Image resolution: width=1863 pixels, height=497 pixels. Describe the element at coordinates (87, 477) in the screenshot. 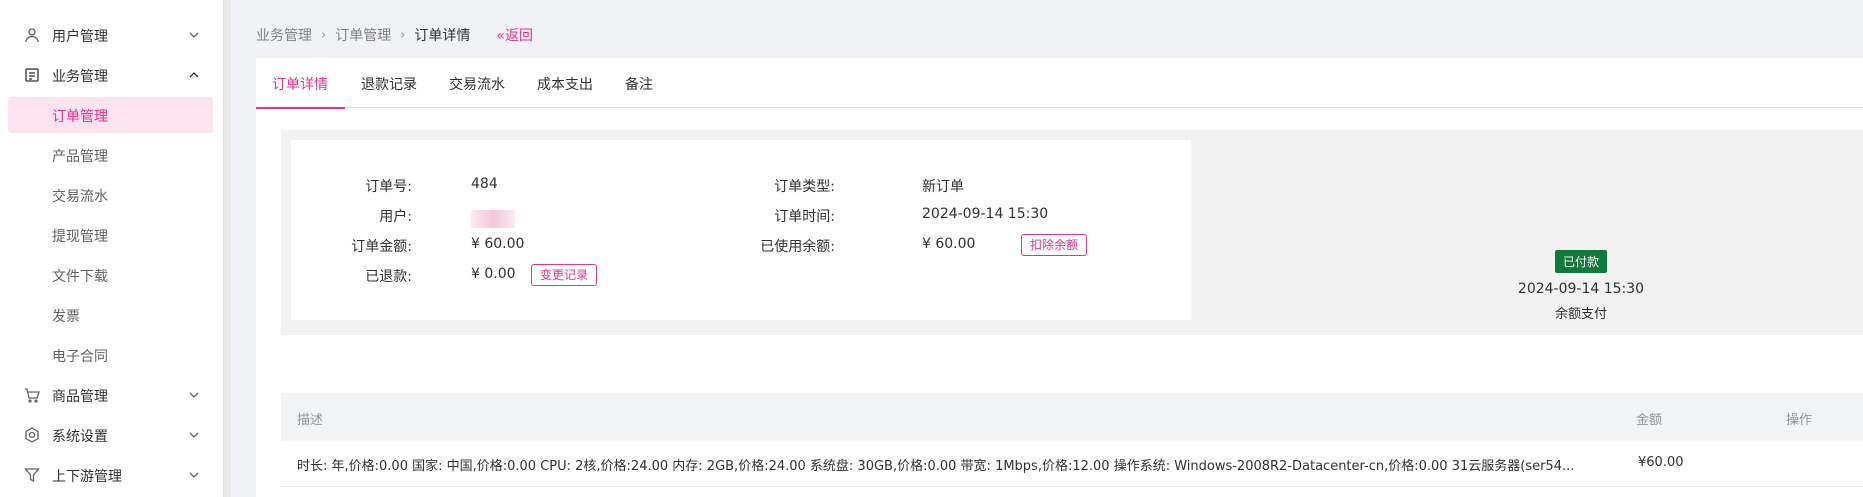

I see `sidebar-group-label: 上下游管理` at that location.